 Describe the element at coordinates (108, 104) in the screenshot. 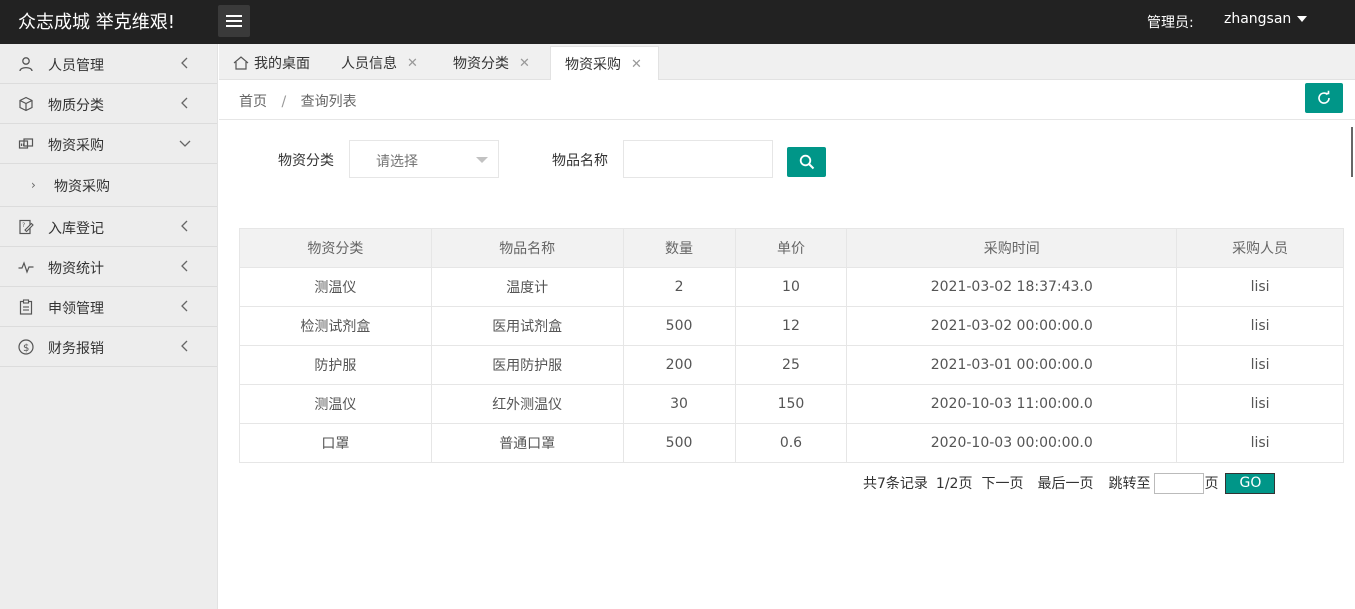

I see `sidebar-item-material-category: 物质分类` at that location.